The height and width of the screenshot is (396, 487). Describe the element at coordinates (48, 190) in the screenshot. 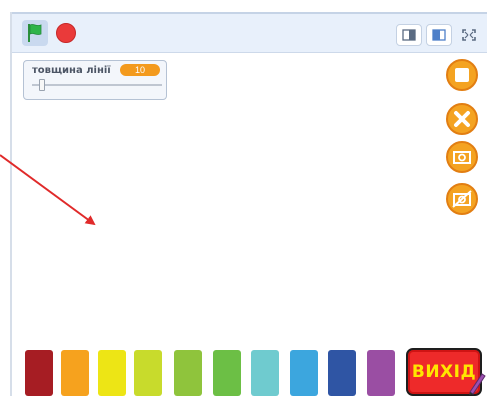

I see `annotation-arrow` at that location.